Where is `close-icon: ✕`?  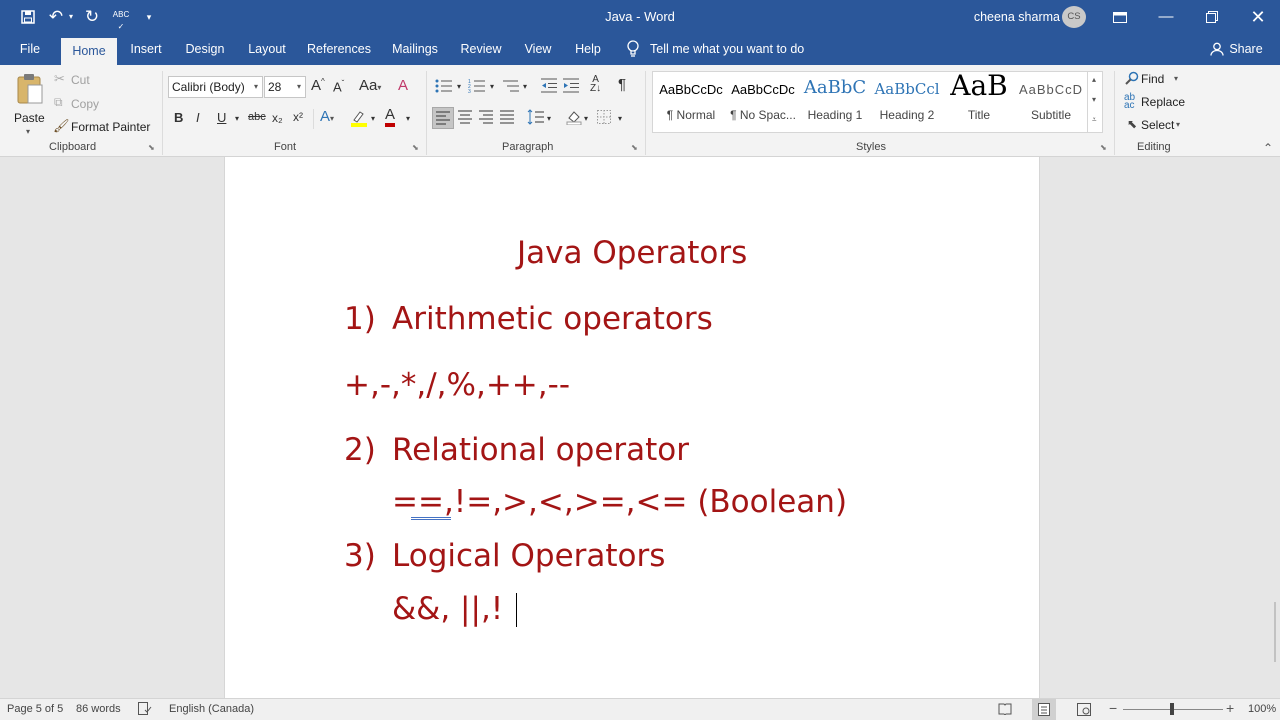
close-icon: ✕ is located at coordinates (1258, 17).